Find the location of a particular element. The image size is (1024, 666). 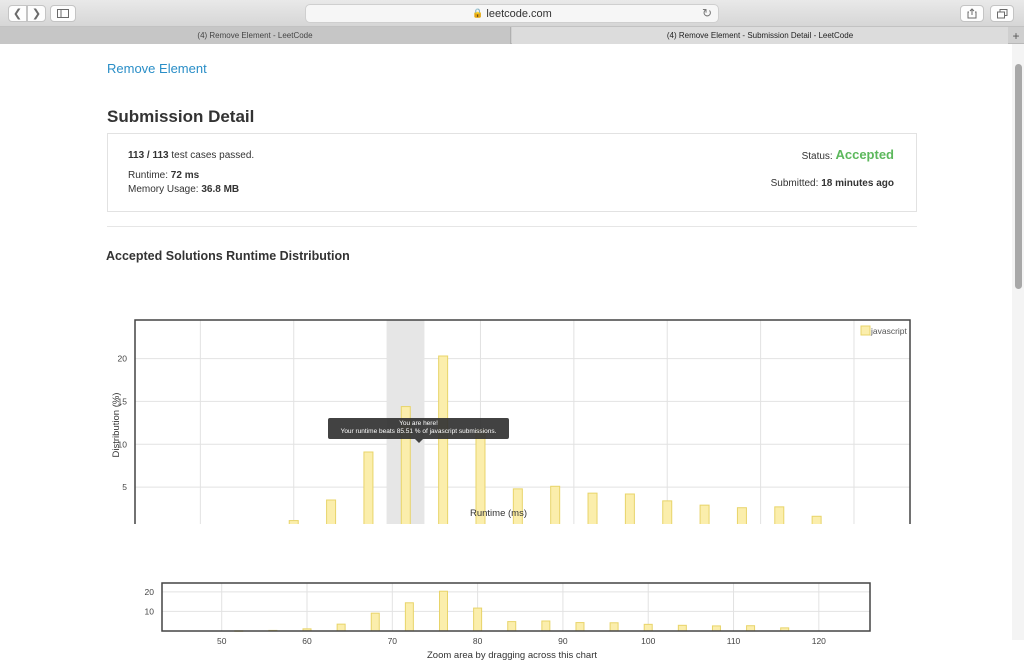

runtime-line: Runtime: 72 ms is located at coordinates (163, 175).